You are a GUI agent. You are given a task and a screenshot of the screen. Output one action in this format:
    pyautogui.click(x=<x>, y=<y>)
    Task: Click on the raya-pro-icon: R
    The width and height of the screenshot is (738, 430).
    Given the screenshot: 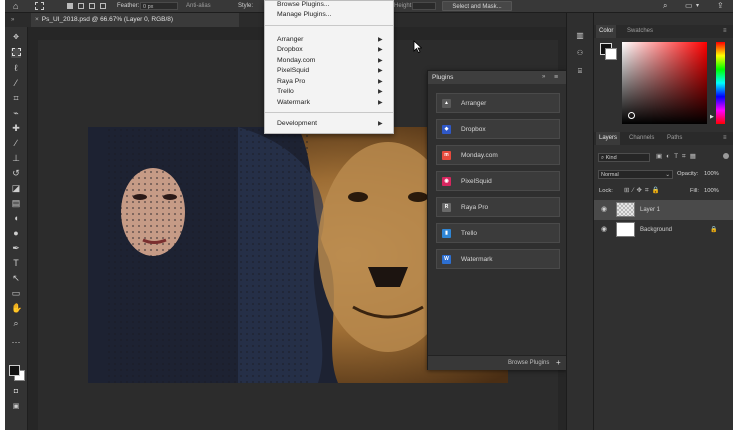 What is the action you would take?
    pyautogui.click(x=446, y=207)
    